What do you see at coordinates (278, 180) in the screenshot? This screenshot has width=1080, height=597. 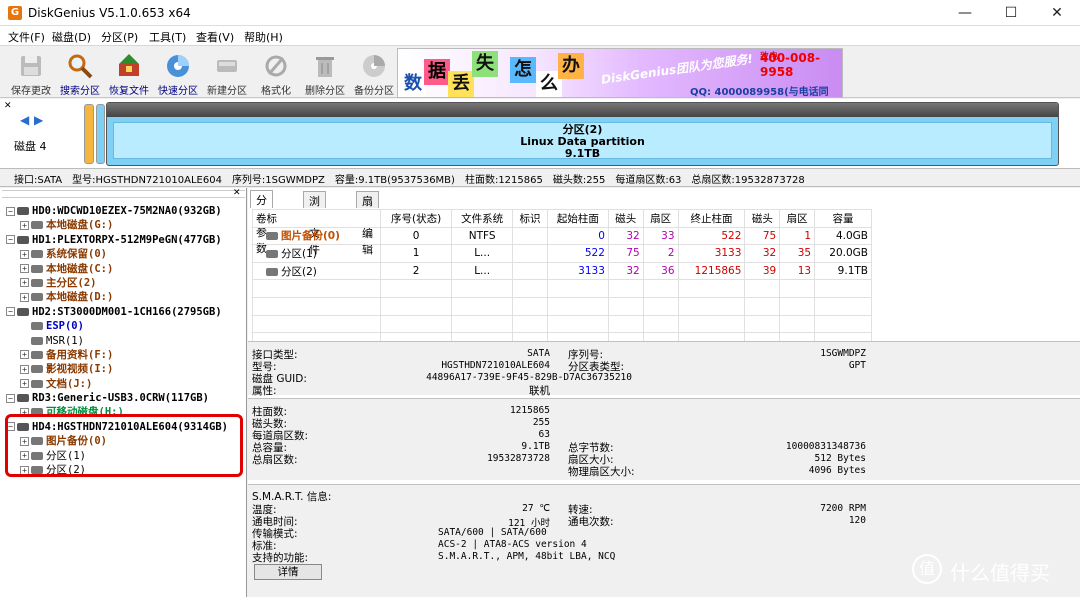 I see `info-serial: 序列号:1SGWMDPZ` at bounding box center [278, 180].